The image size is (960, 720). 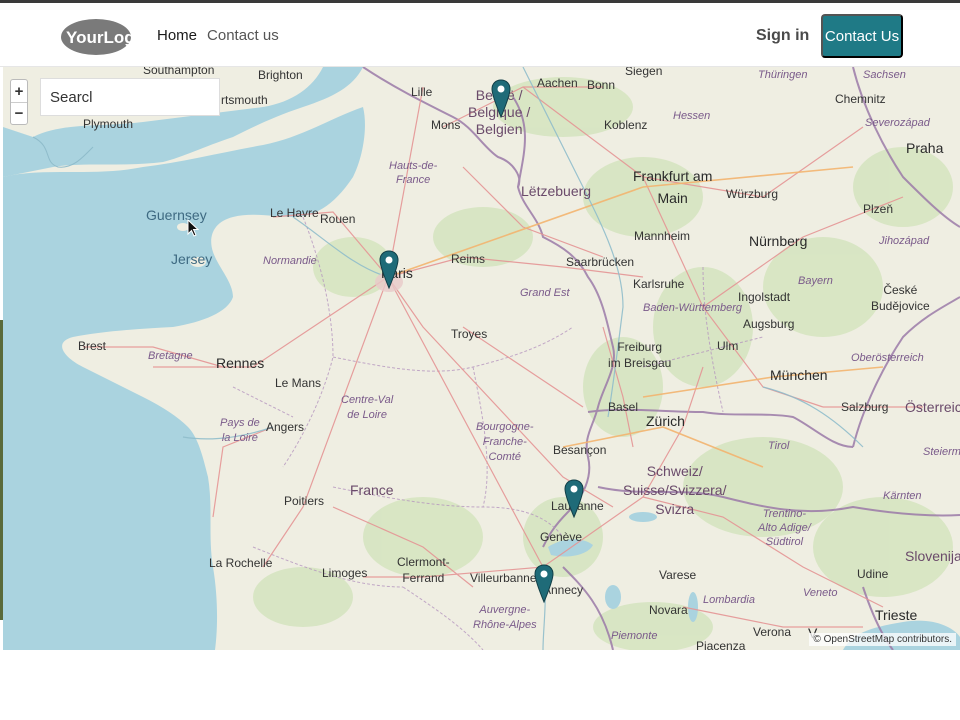 I want to click on label-lombardia: Lombardia, so click(x=729, y=600).